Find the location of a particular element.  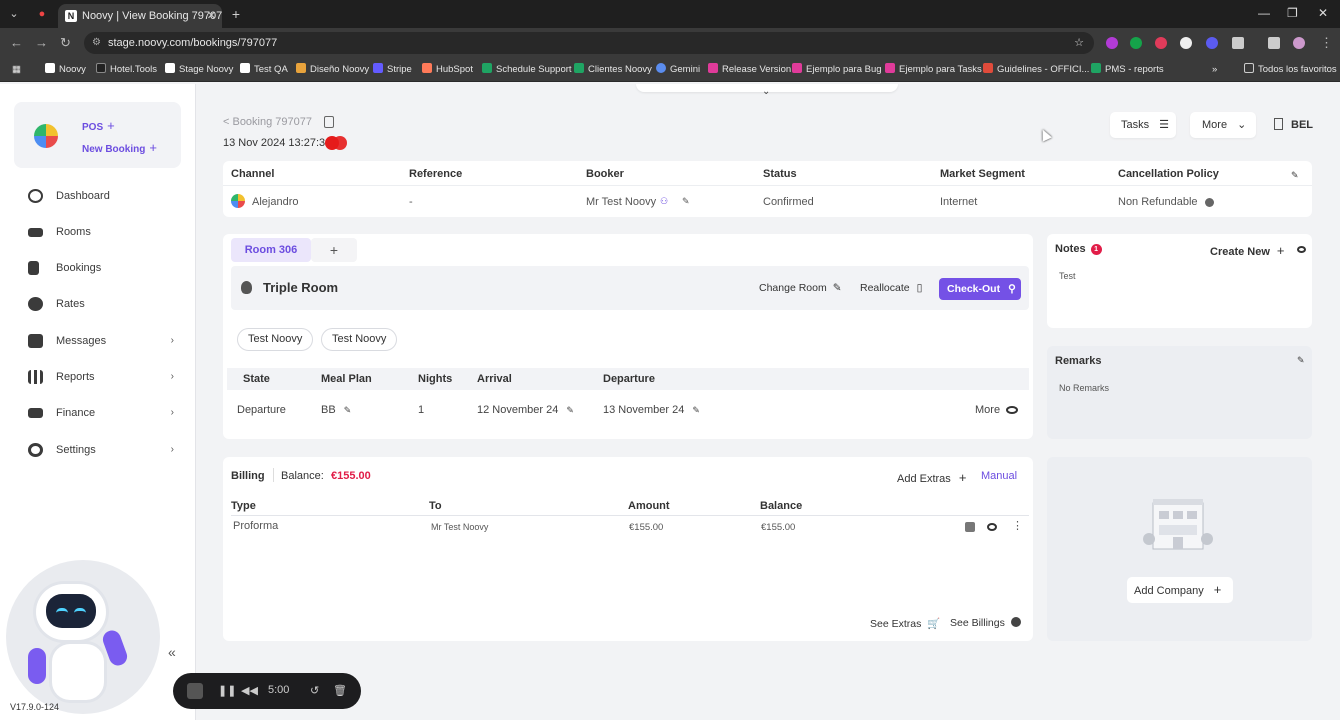

departure-cell: 13 November 24 ✎ is located at coordinates (651, 410).